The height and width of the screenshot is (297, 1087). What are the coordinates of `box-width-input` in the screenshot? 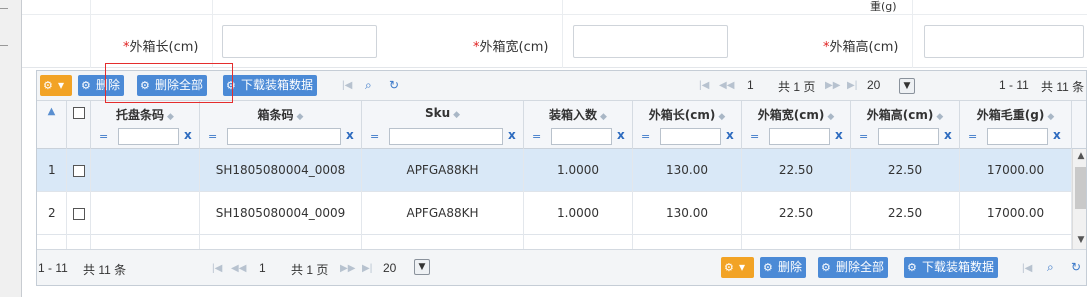 It's located at (650, 41).